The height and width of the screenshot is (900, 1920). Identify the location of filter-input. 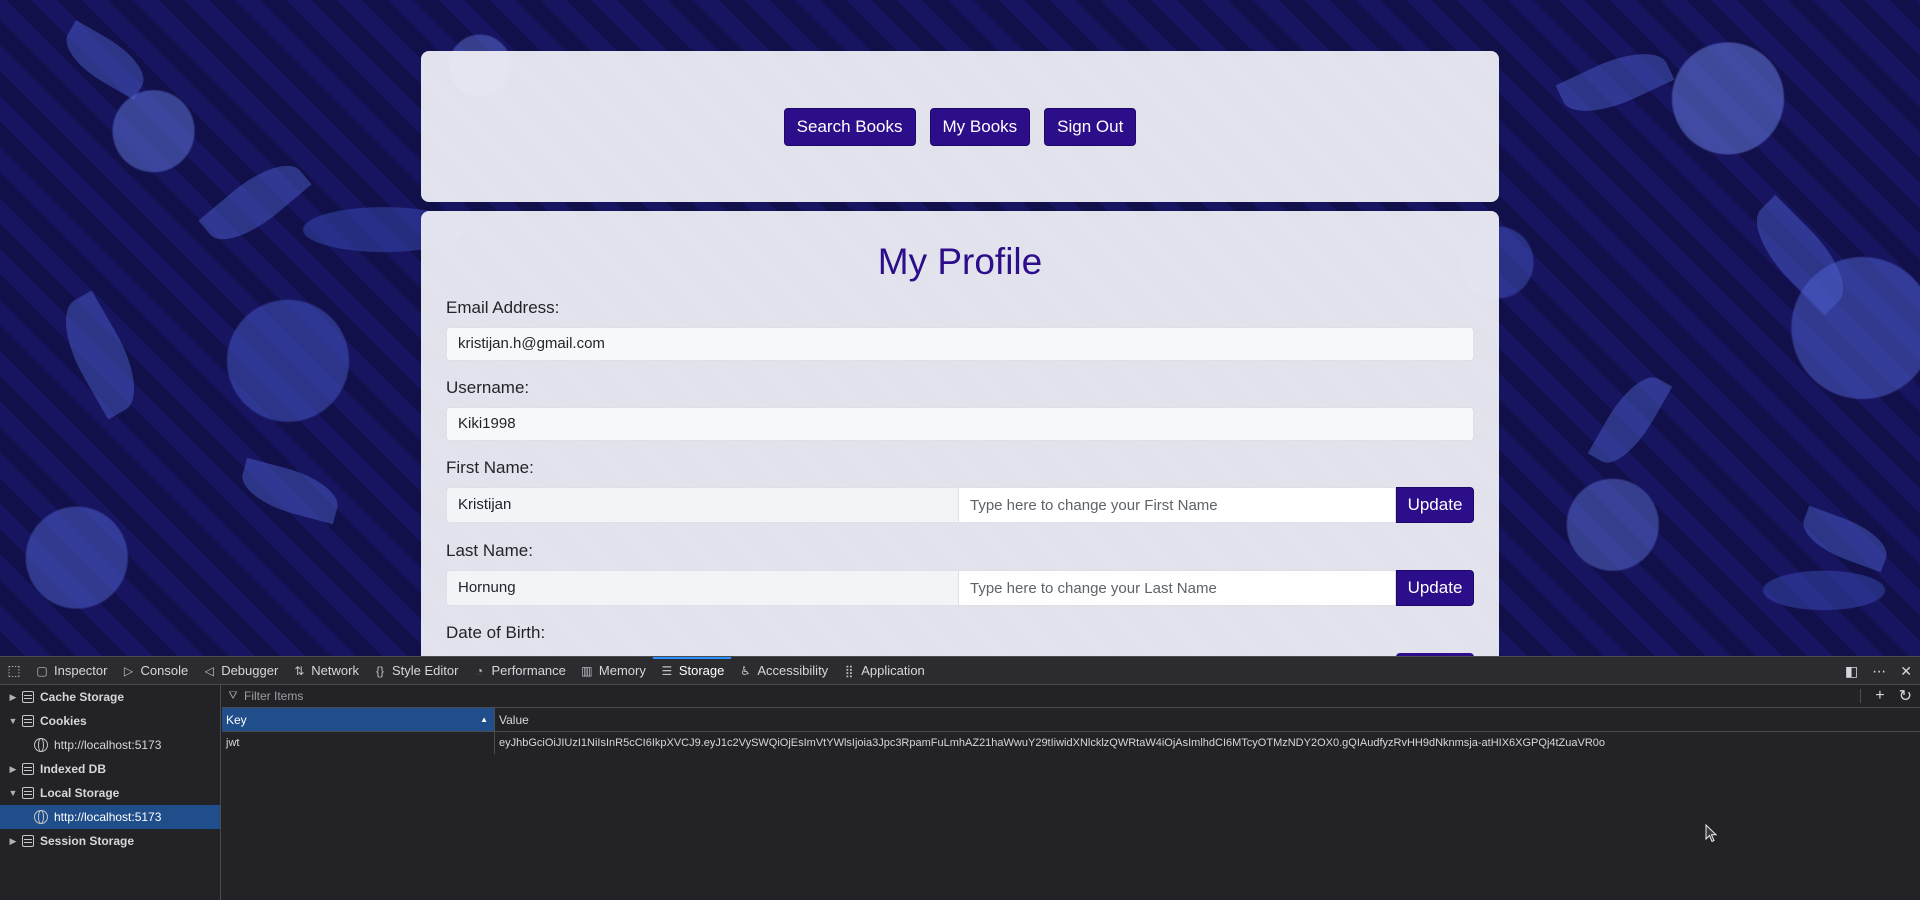
(544, 696).